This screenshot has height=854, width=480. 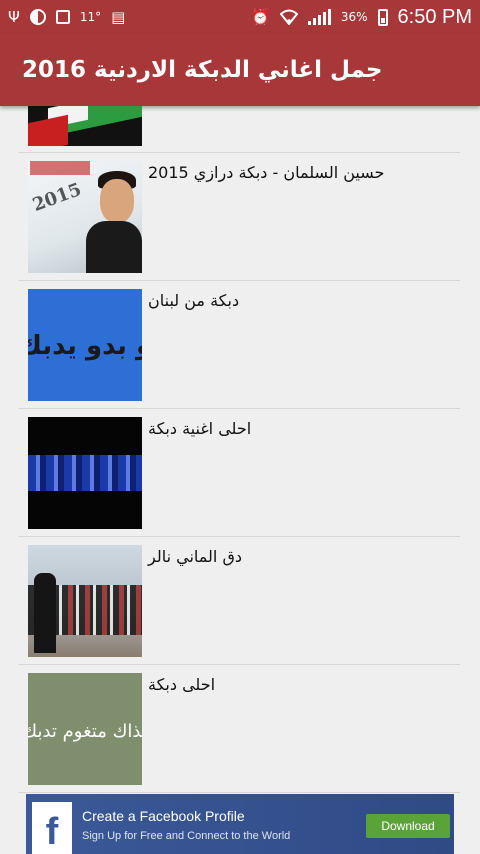 I want to click on usb-icon: Ψ, so click(x=14, y=17).